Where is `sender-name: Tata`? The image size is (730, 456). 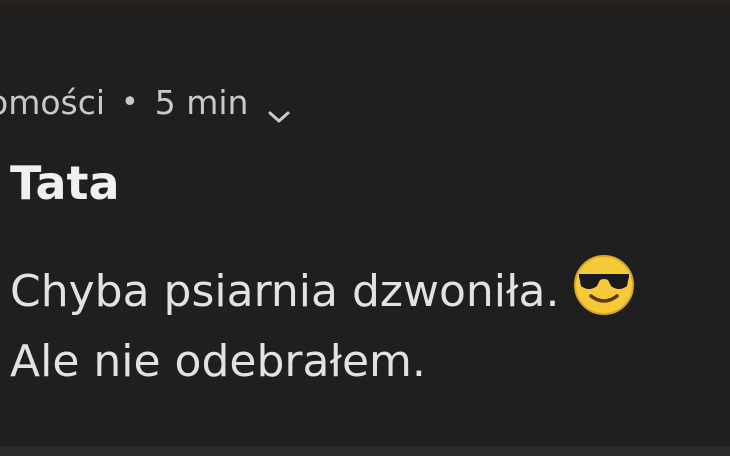 sender-name: Tata is located at coordinates (65, 183).